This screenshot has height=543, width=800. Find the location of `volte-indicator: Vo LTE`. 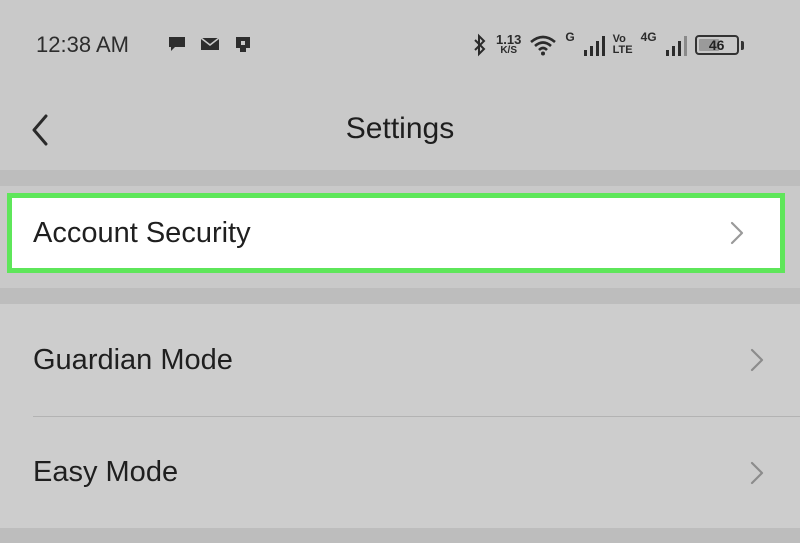

volte-indicator: Vo LTE is located at coordinates (623, 45).